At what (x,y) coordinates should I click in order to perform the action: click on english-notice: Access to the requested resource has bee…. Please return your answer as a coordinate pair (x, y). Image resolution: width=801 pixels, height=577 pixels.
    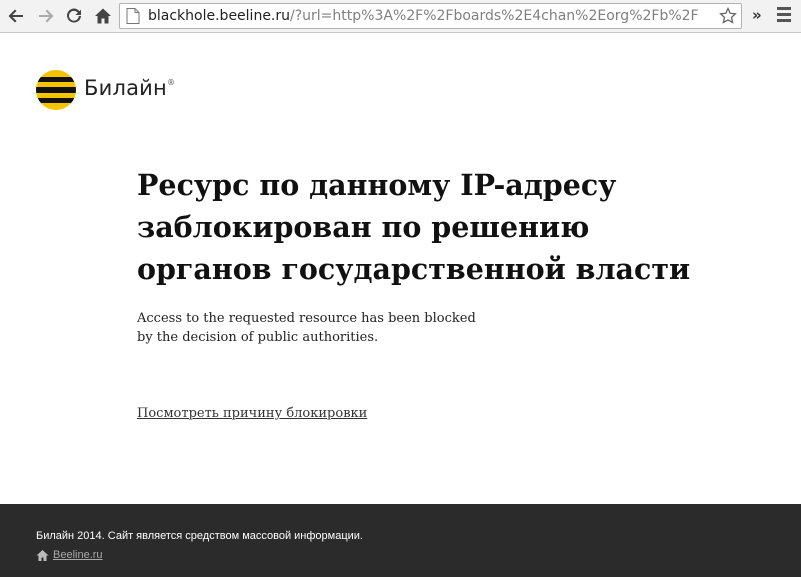
    Looking at the image, I should click on (306, 328).